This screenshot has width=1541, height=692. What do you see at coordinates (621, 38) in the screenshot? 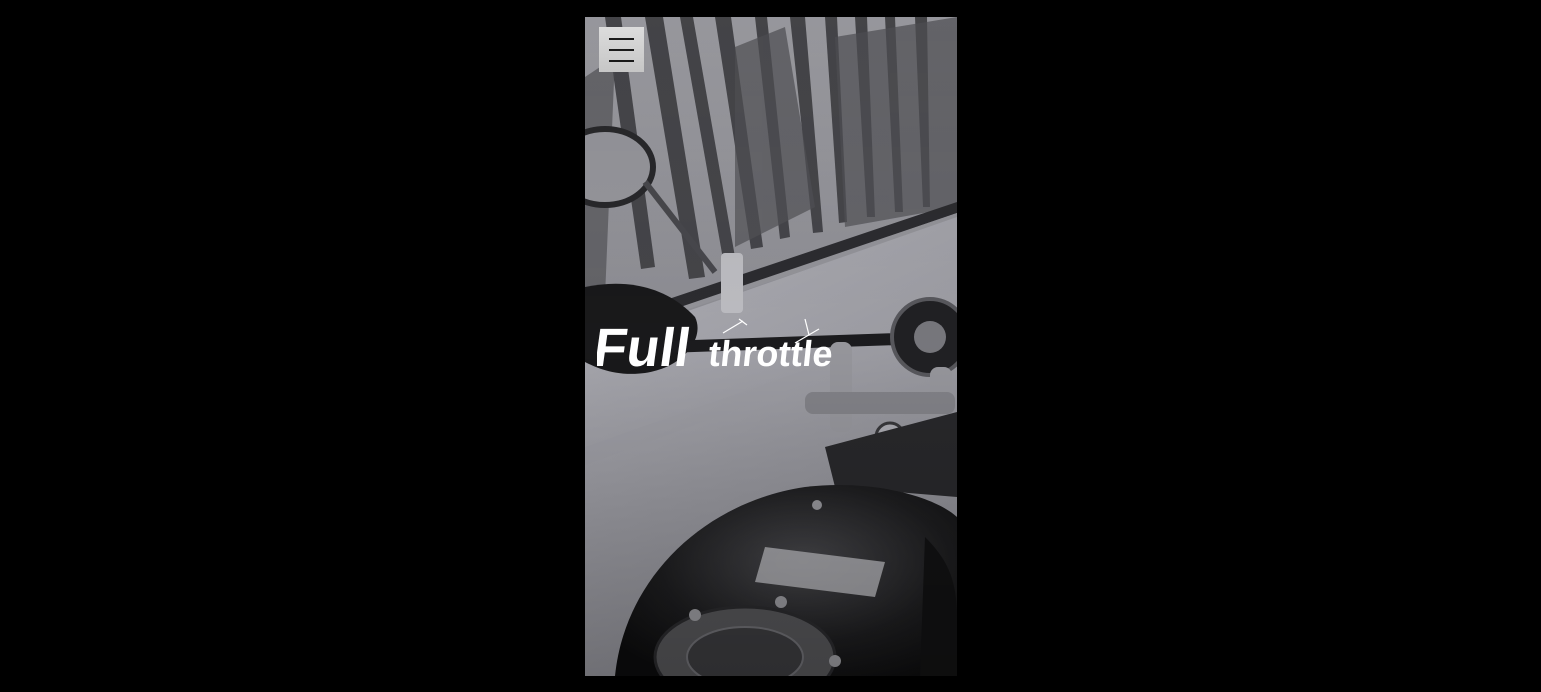
I see `hamburger-icon-bar-top` at bounding box center [621, 38].